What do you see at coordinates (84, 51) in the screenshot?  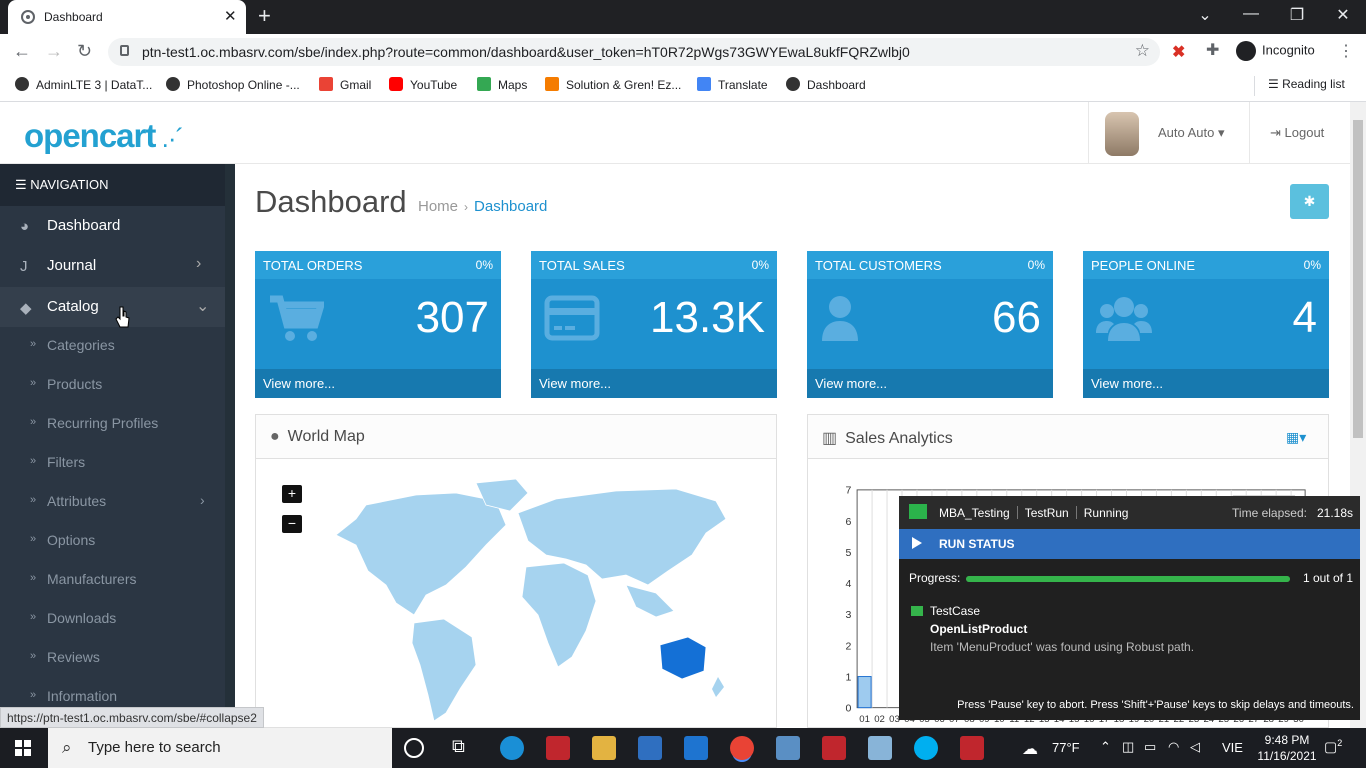 I see `reload-icon: ↻` at bounding box center [84, 51].